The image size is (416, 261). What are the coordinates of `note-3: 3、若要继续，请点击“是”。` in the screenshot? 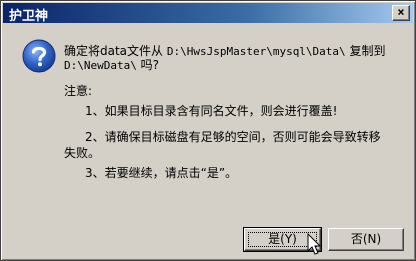 It's located at (161, 173).